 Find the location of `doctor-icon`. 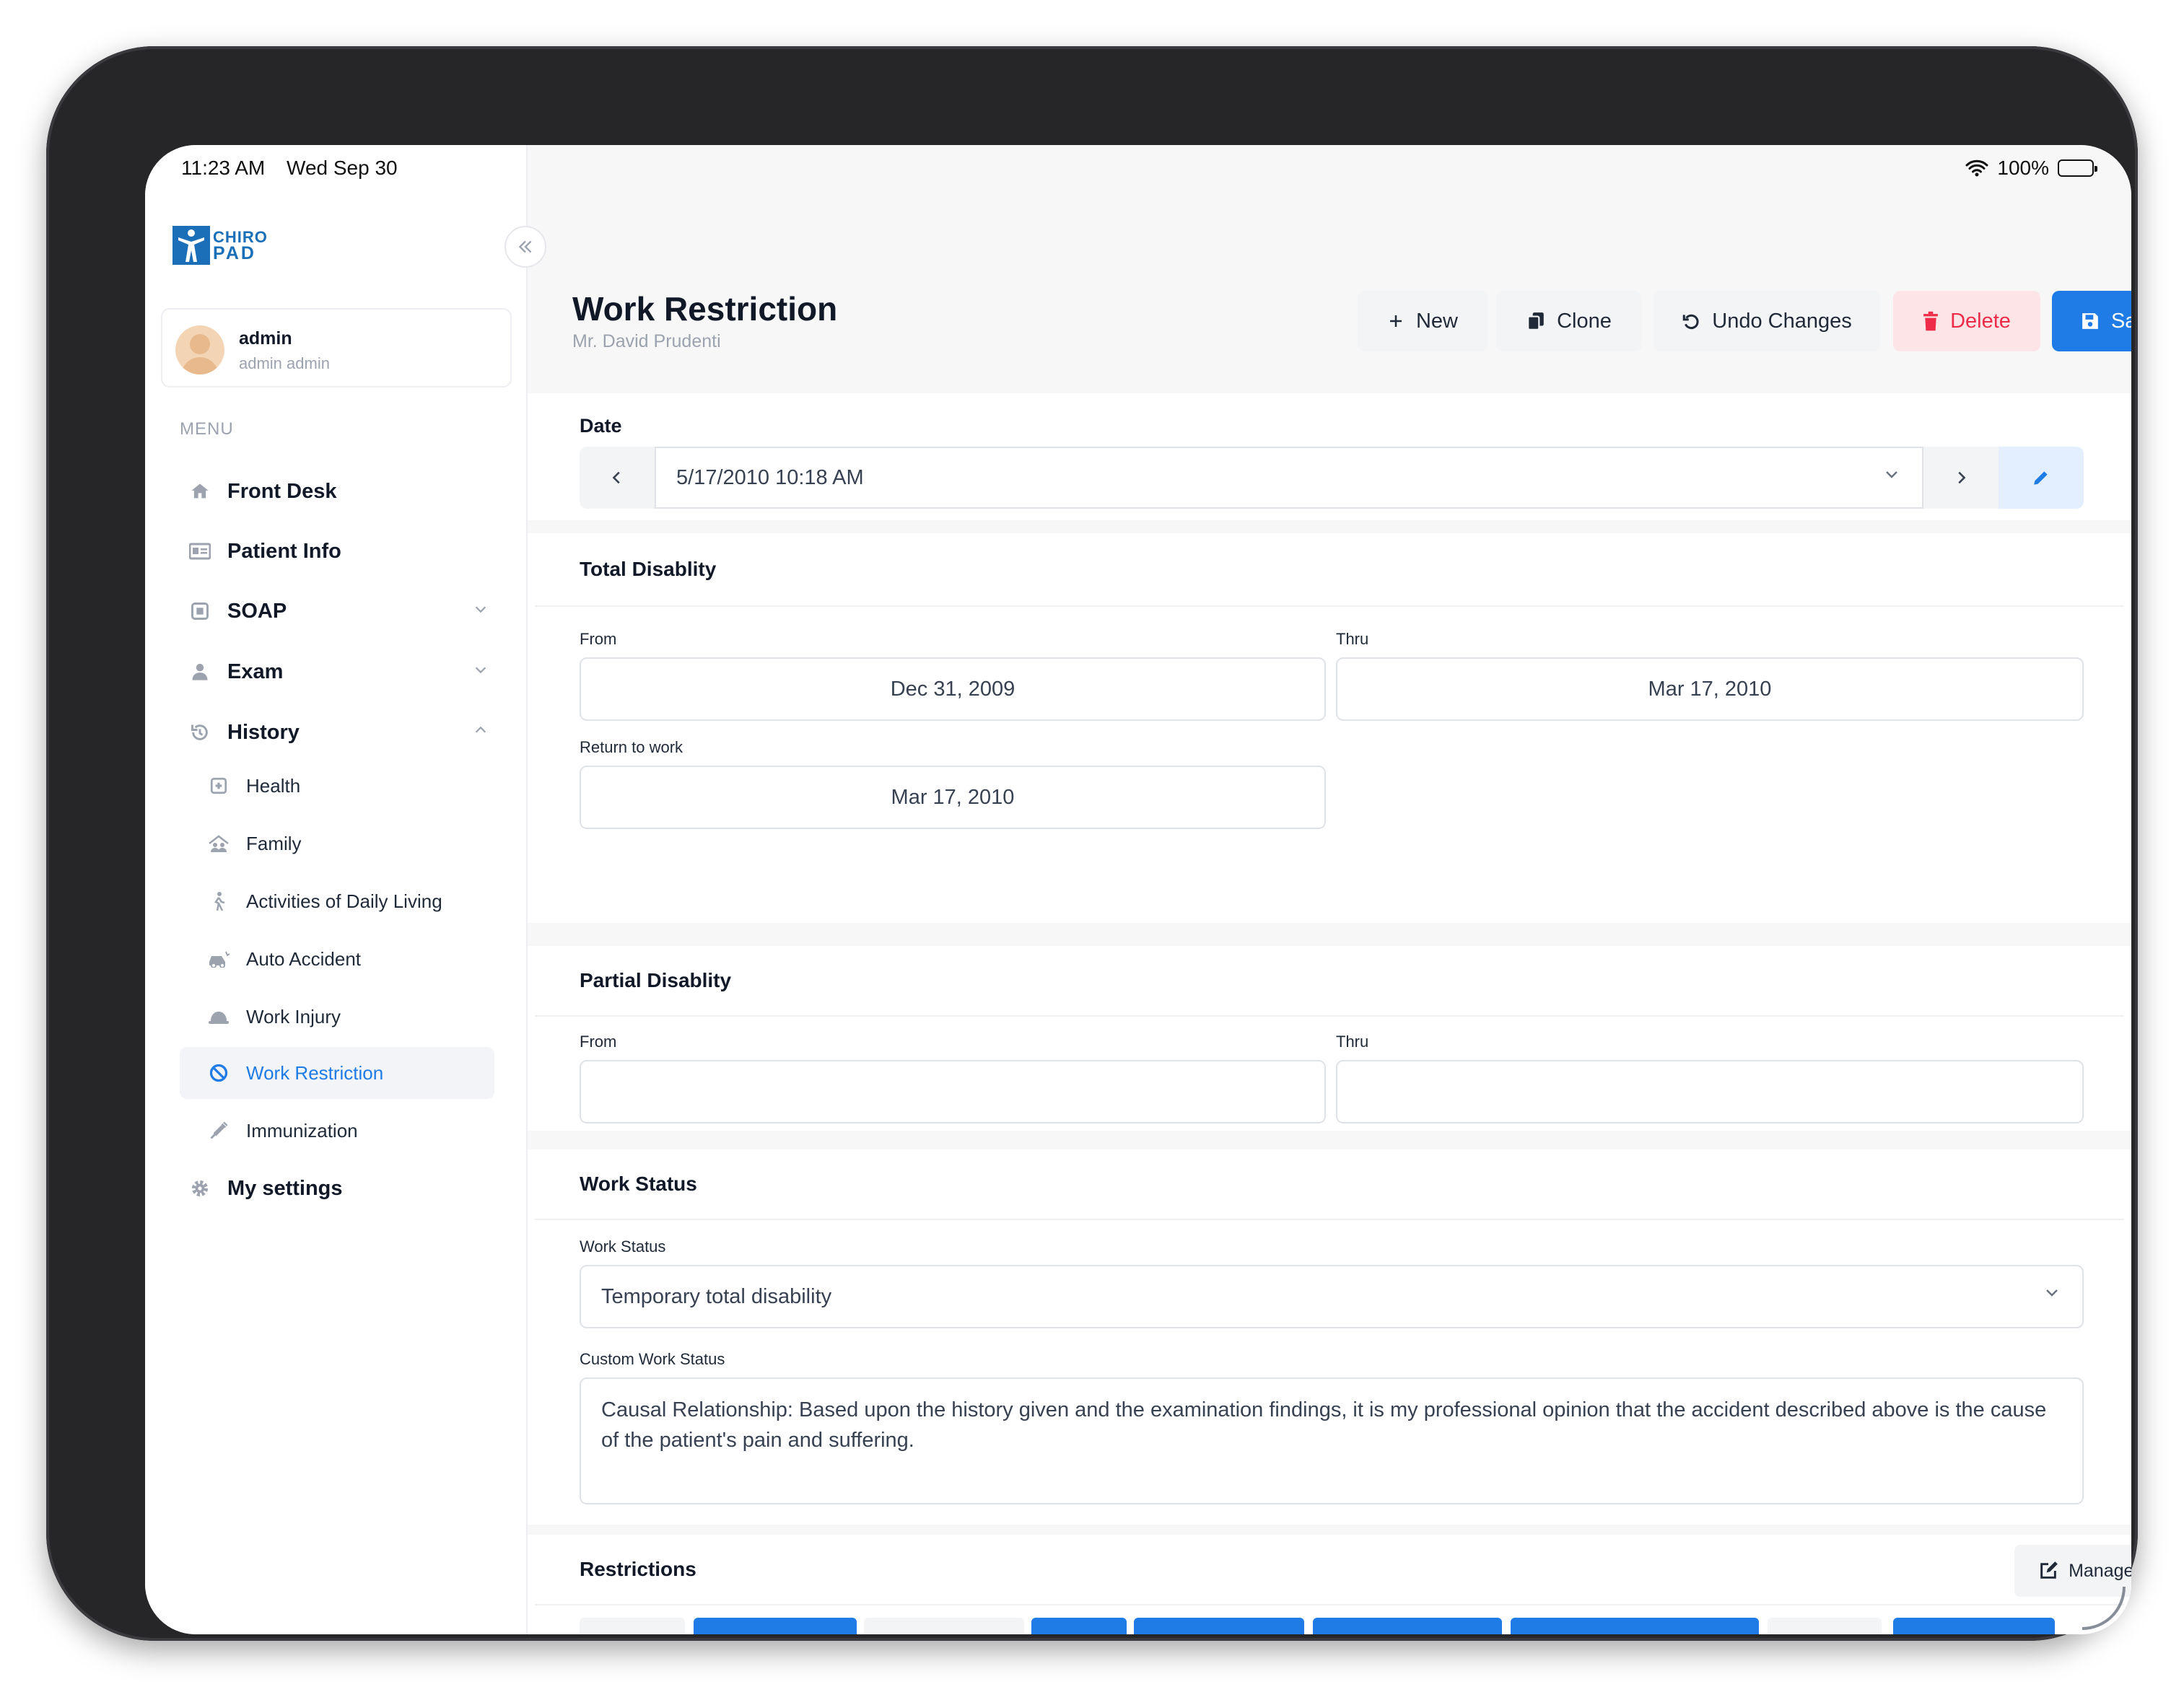

doctor-icon is located at coordinates (200, 672).